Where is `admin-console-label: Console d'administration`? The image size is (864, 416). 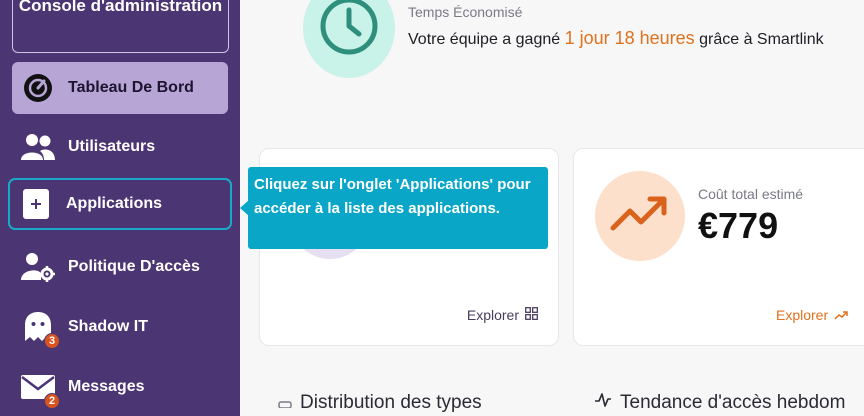 admin-console-label: Console d'administration is located at coordinates (120, 7).